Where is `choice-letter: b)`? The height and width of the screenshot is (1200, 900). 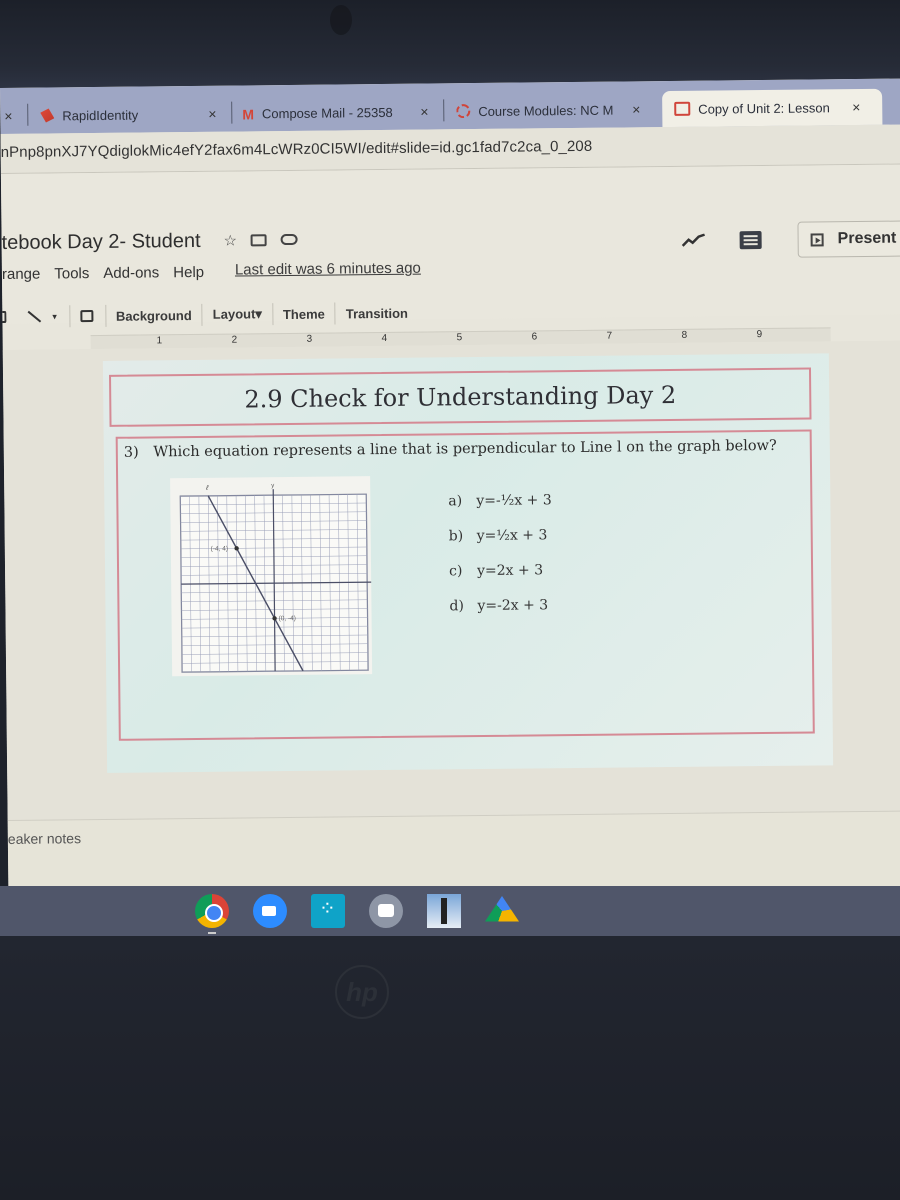 choice-letter: b) is located at coordinates (456, 536).